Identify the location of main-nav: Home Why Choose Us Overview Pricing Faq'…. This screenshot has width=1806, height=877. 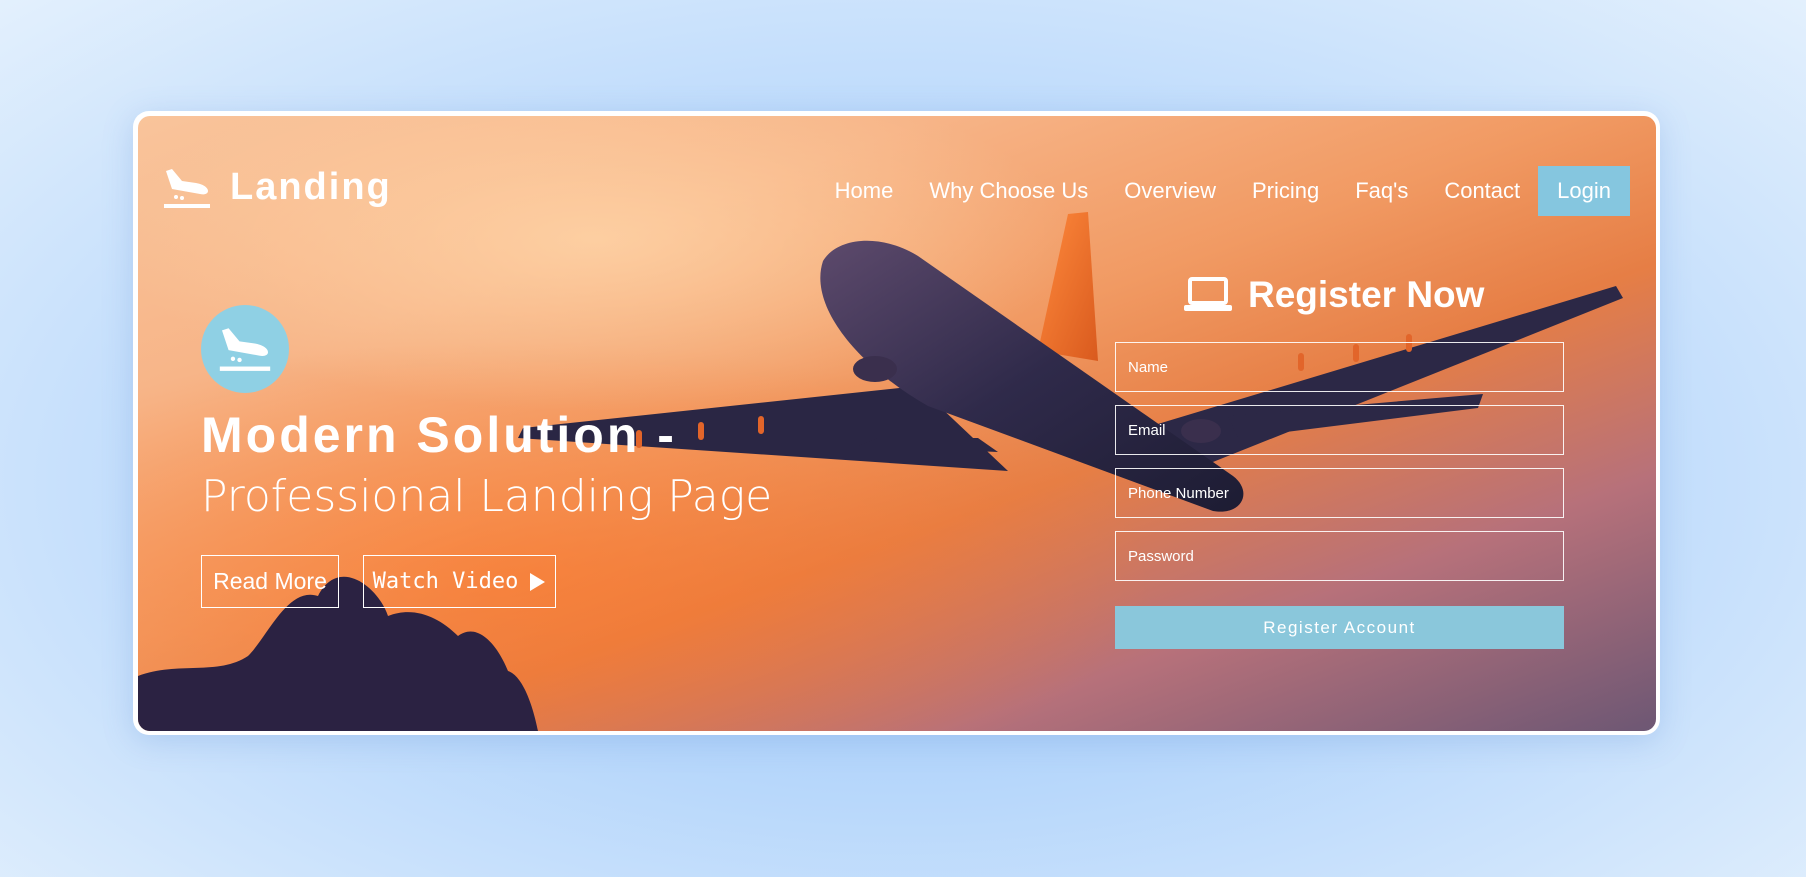
(1223, 191).